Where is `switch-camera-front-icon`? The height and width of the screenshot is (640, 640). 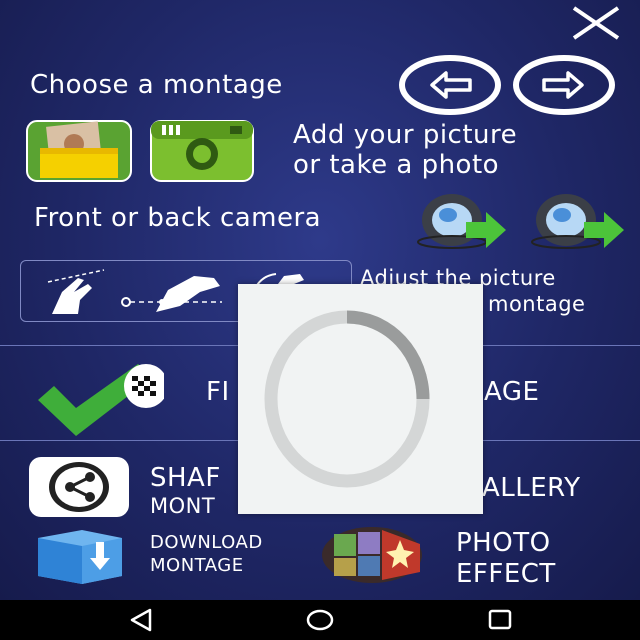 switch-camera-front-icon is located at coordinates (461, 221).